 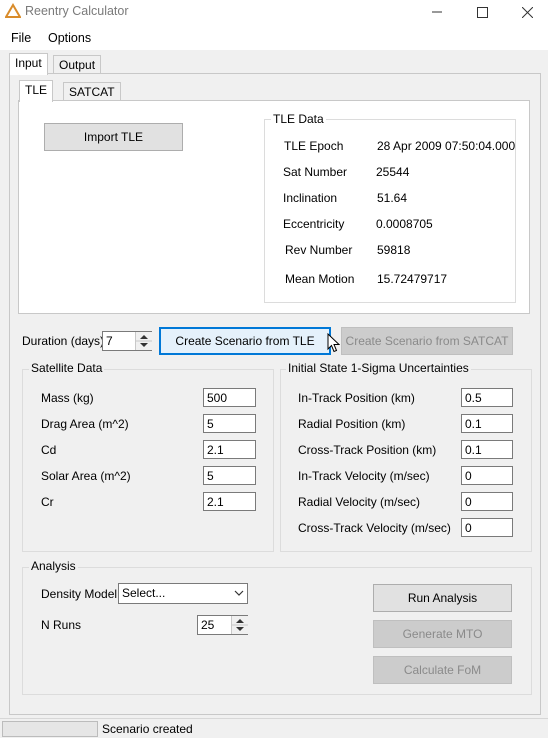 I want to click on menu-options: Options, so click(x=69, y=38).